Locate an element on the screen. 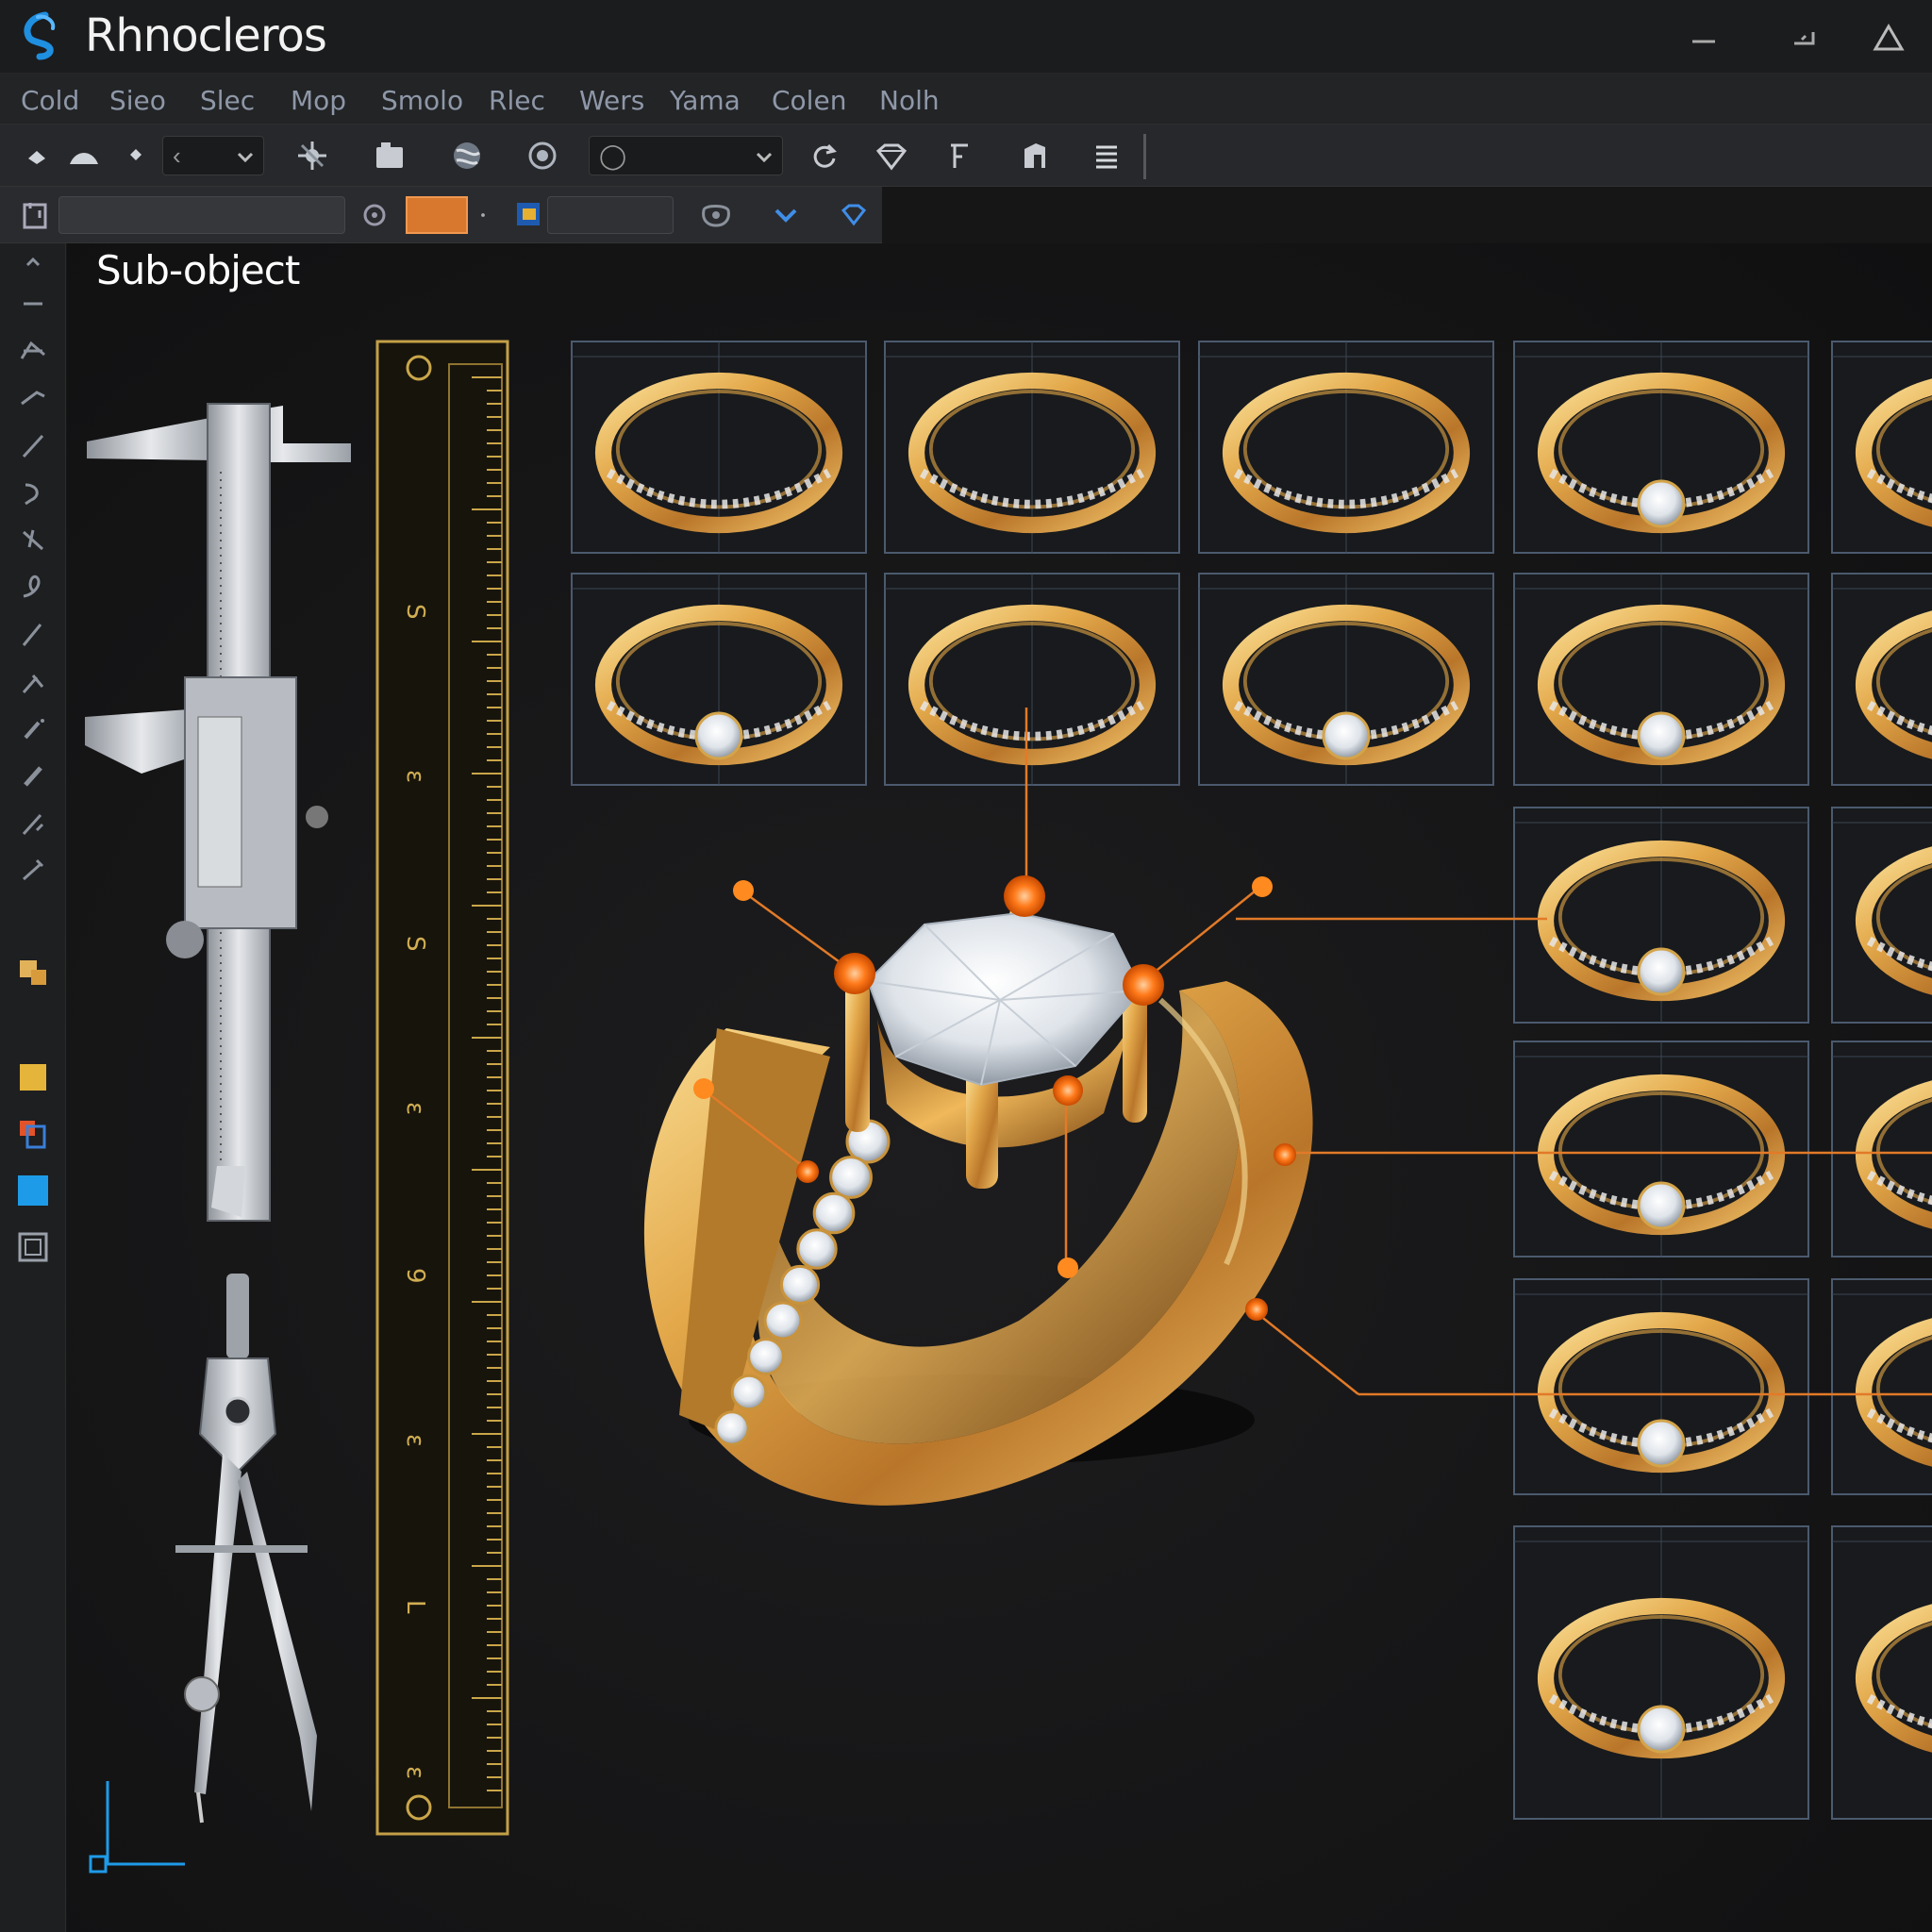 Image resolution: width=1932 pixels, height=1932 pixels. material-combo: ◯ is located at coordinates (686, 156).